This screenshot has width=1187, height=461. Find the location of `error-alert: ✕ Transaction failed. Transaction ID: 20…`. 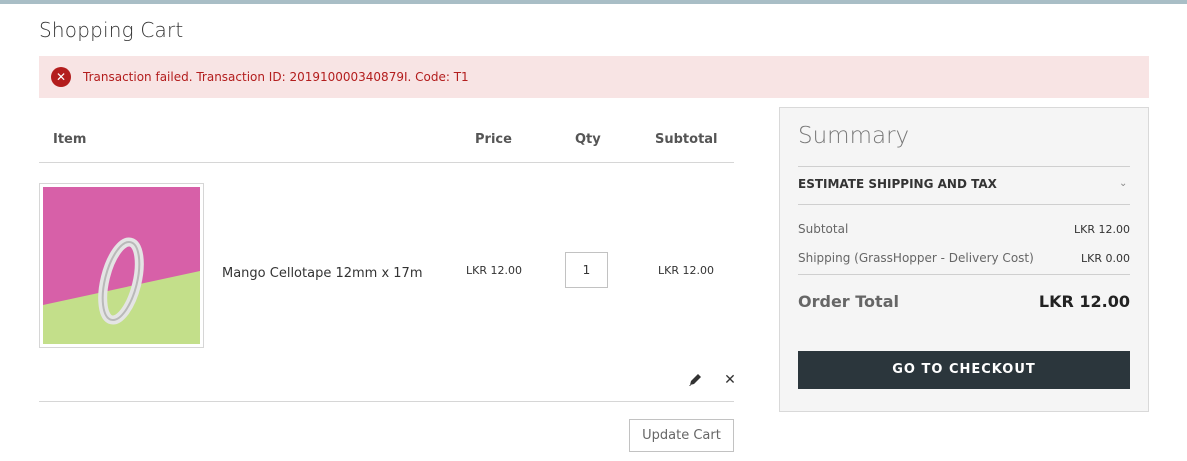

error-alert: ✕ Transaction failed. Transaction ID: 20… is located at coordinates (594, 77).